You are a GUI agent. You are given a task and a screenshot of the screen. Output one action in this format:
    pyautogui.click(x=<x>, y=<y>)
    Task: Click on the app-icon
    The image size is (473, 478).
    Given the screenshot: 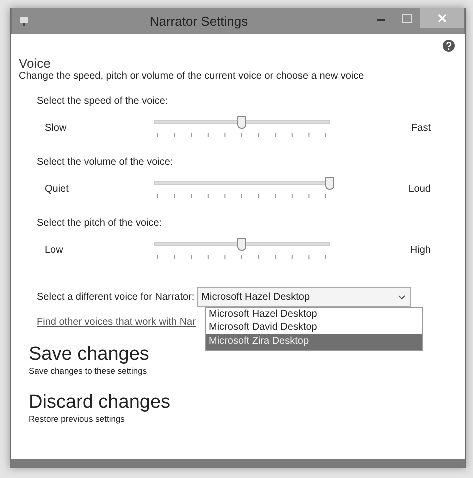 What is the action you would take?
    pyautogui.click(x=24, y=21)
    